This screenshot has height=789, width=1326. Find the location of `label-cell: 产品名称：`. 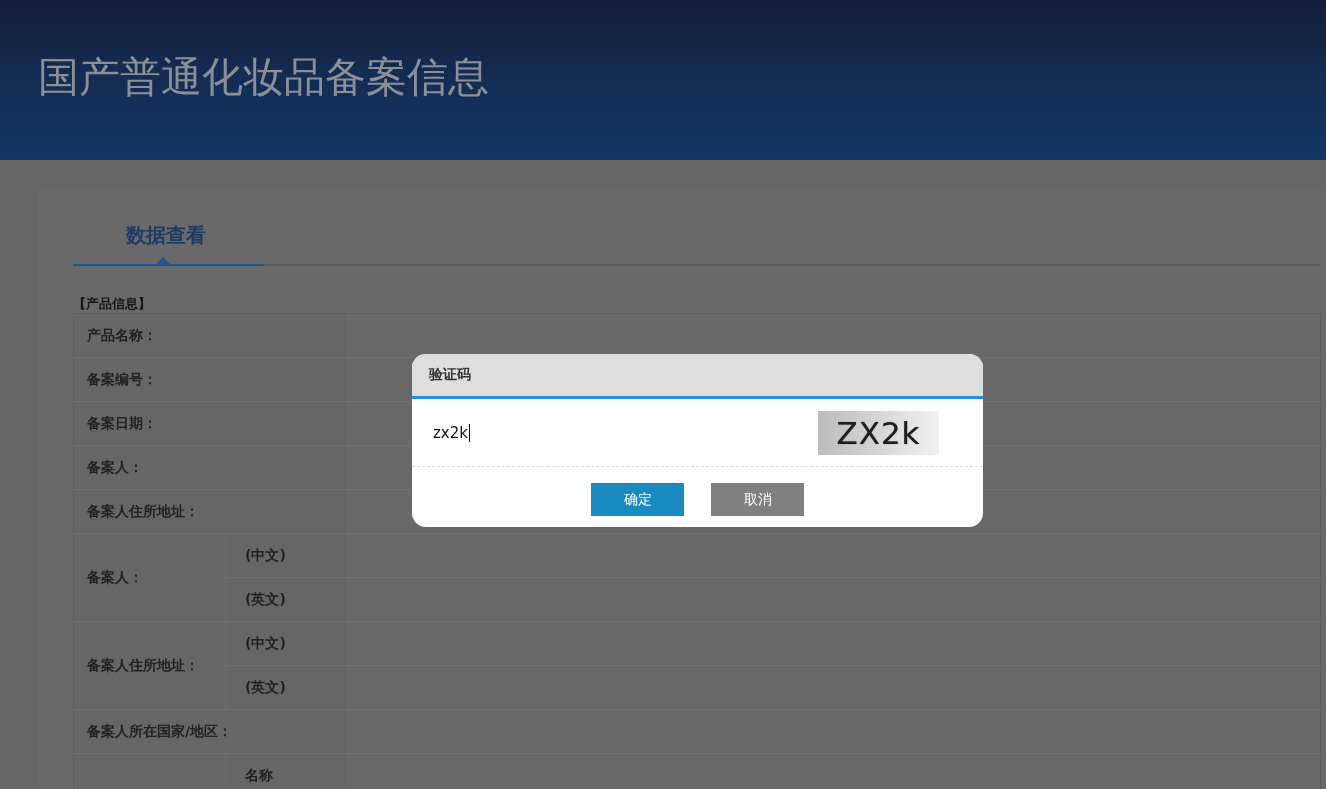

label-cell: 产品名称： is located at coordinates (211, 335).